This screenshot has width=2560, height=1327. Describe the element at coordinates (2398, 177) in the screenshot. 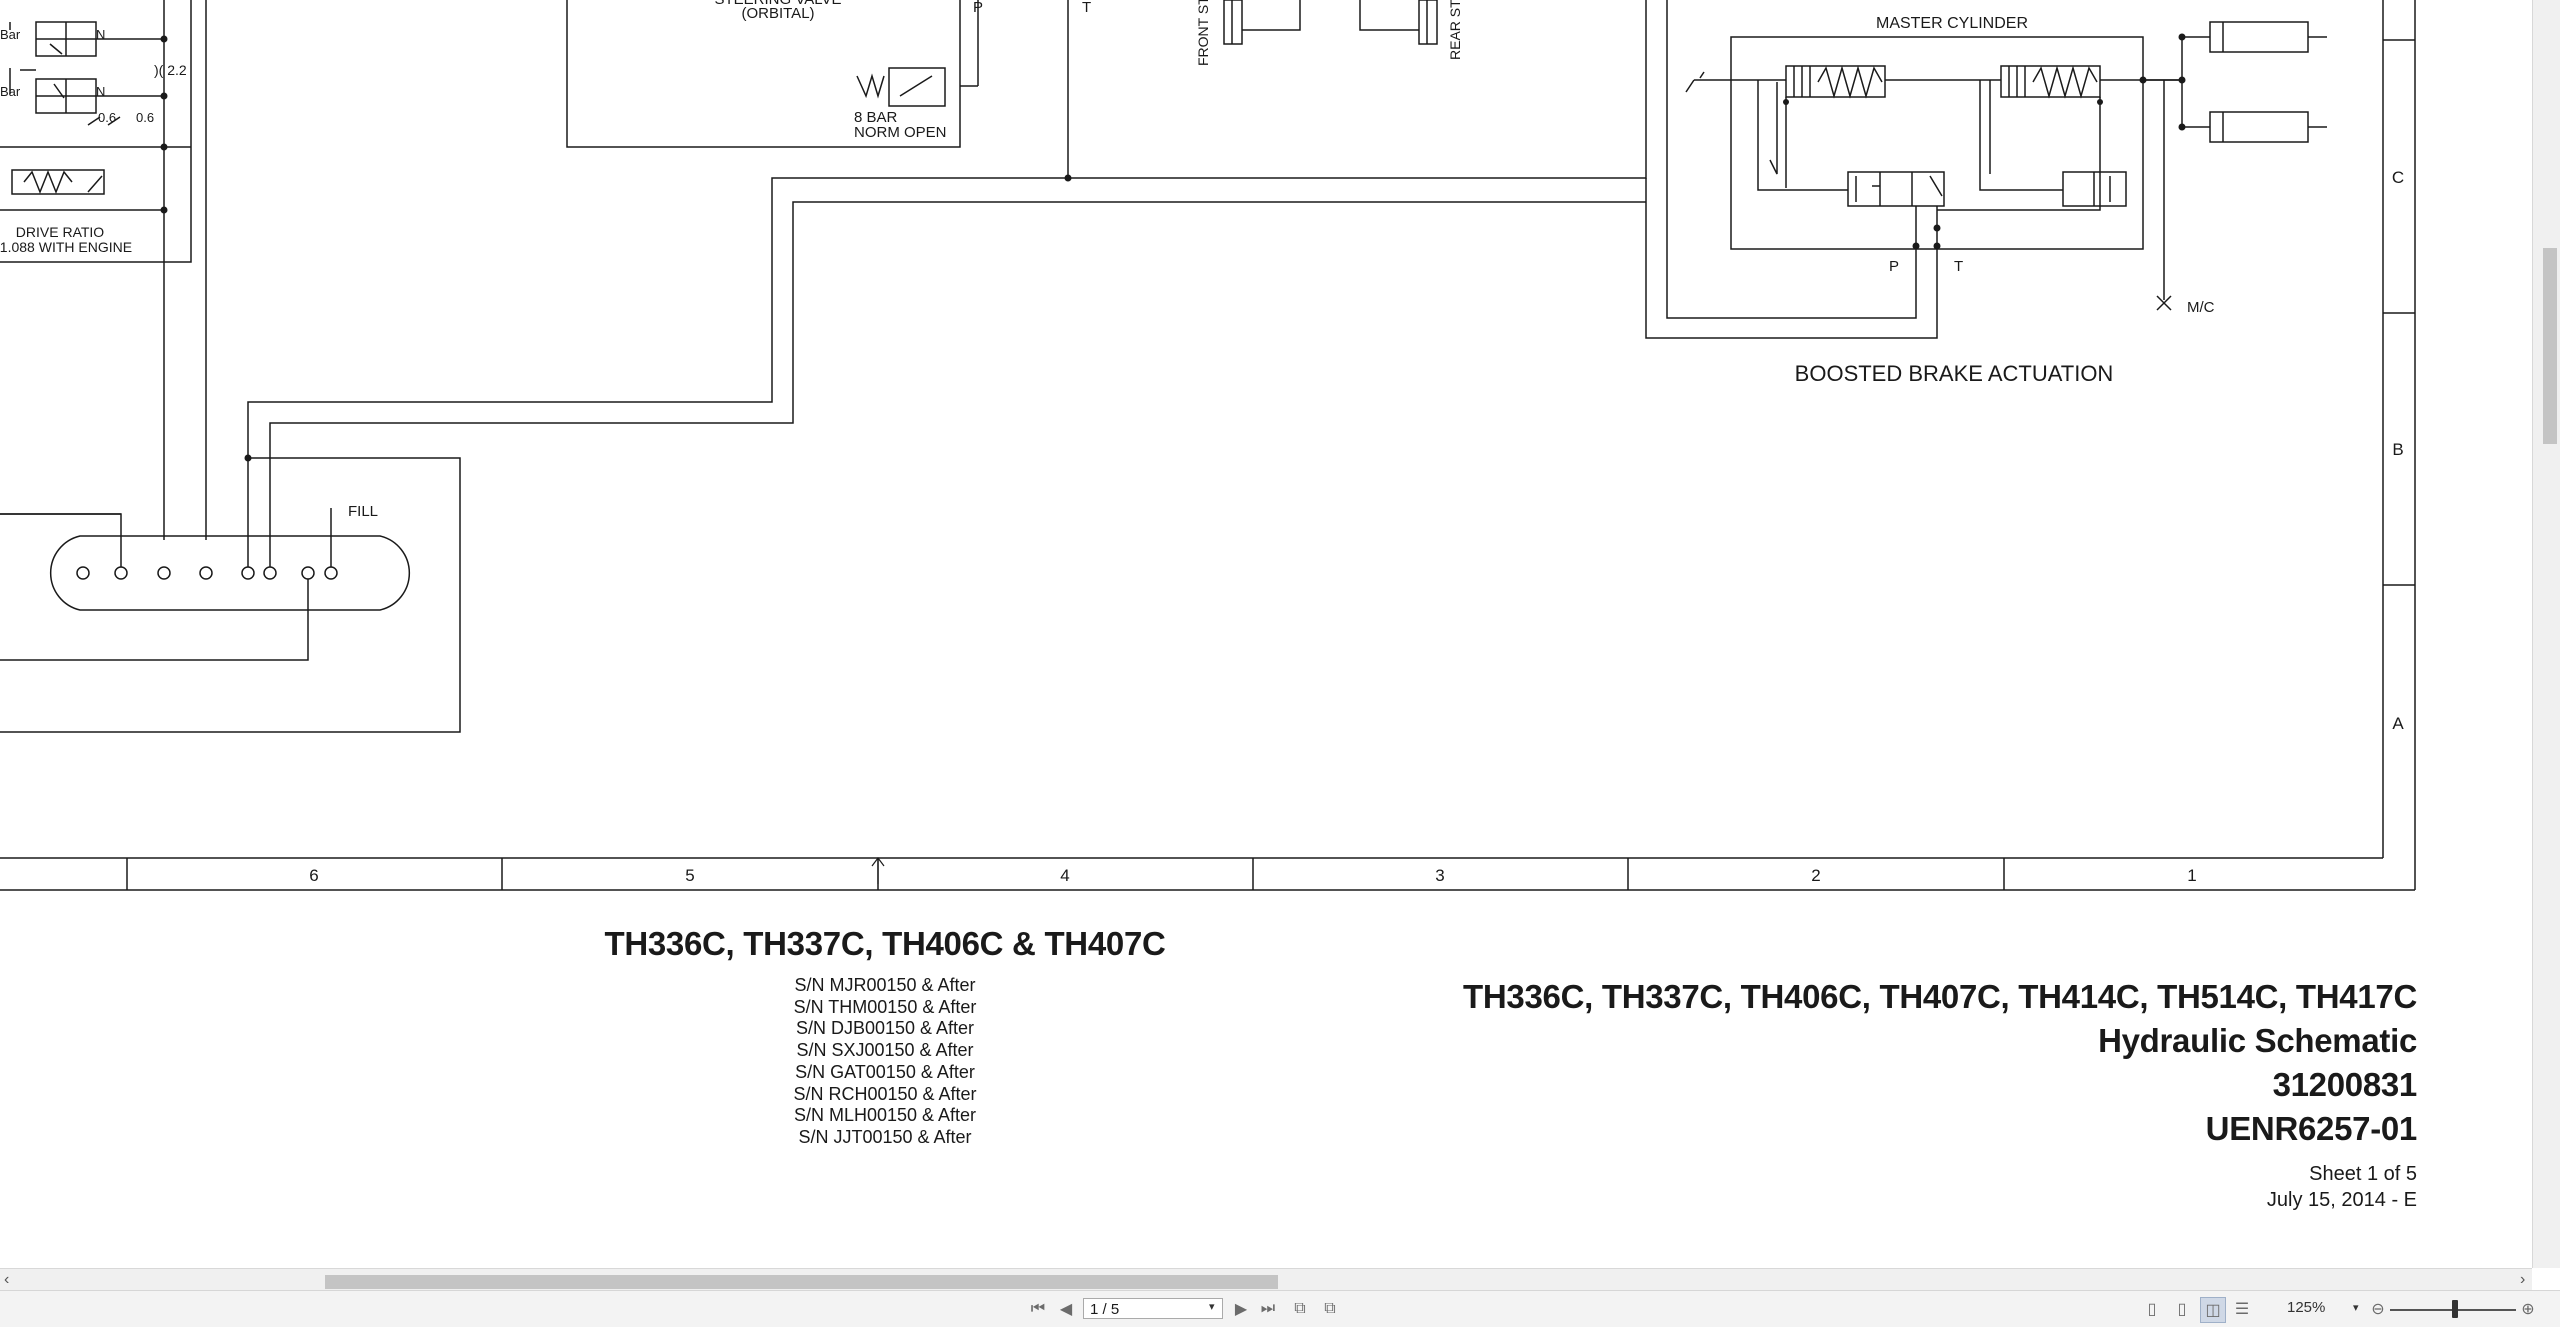

I see `zone-row-c: C` at that location.